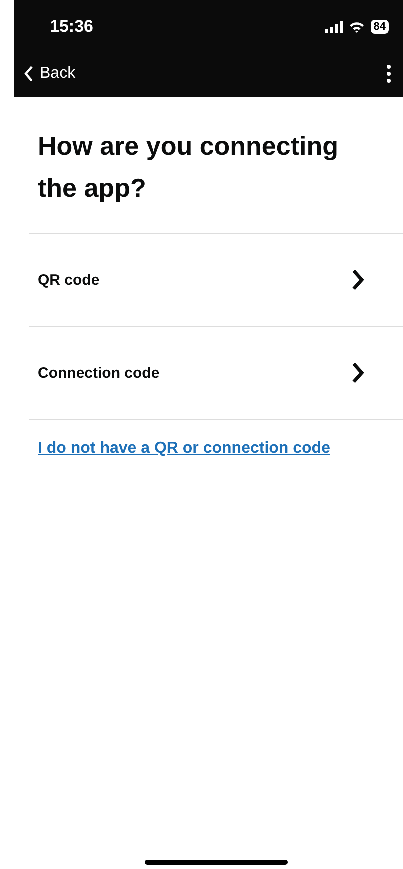 This screenshot has width=403, height=869. Describe the element at coordinates (333, 27) in the screenshot. I see `signal-icon` at that location.